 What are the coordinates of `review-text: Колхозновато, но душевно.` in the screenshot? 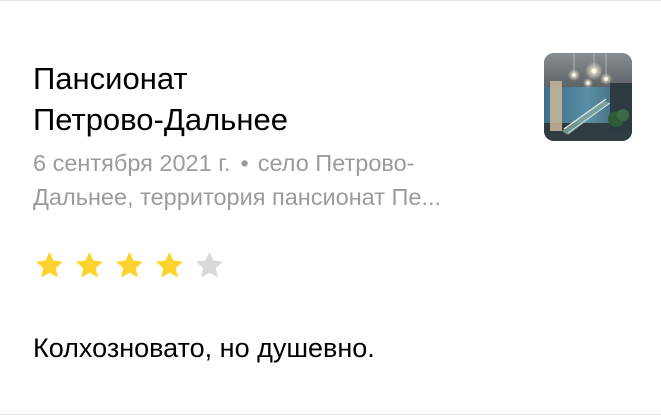 It's located at (204, 348).